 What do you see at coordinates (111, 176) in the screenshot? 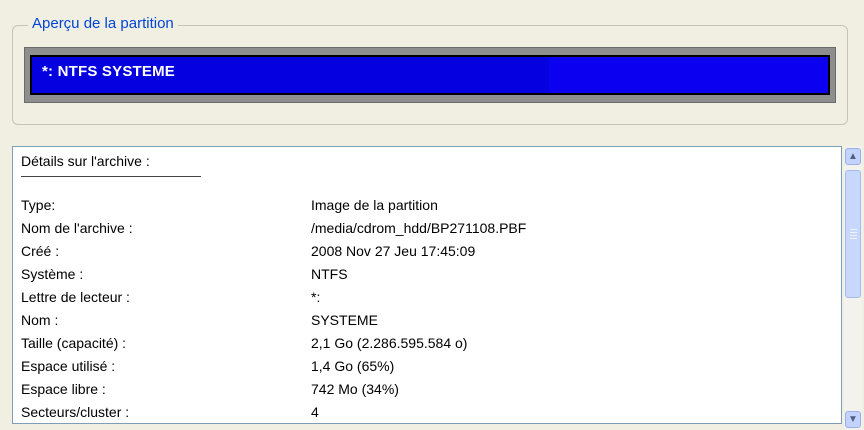
I see `details-separator` at bounding box center [111, 176].